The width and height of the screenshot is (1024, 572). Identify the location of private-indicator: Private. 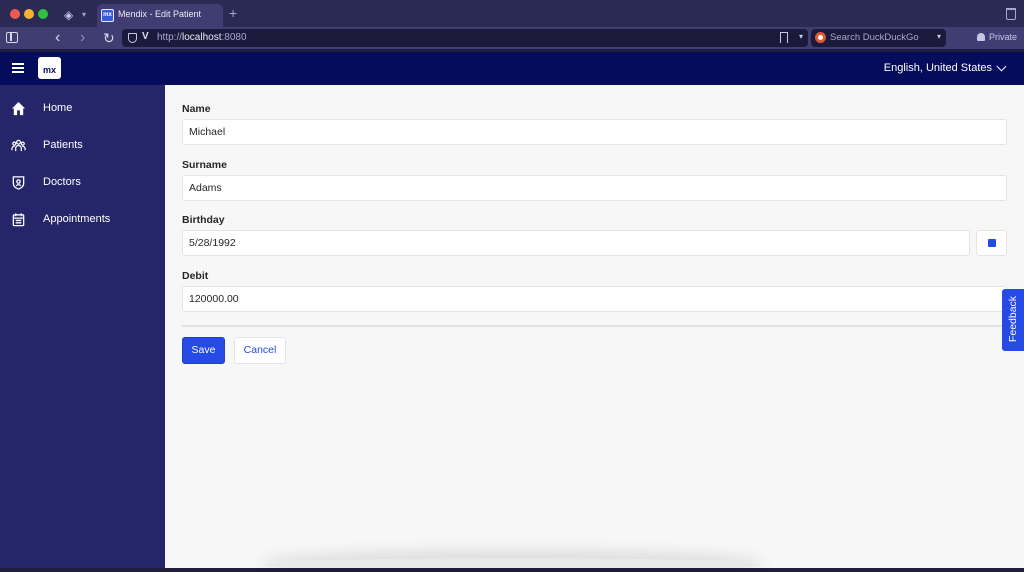
(997, 37).